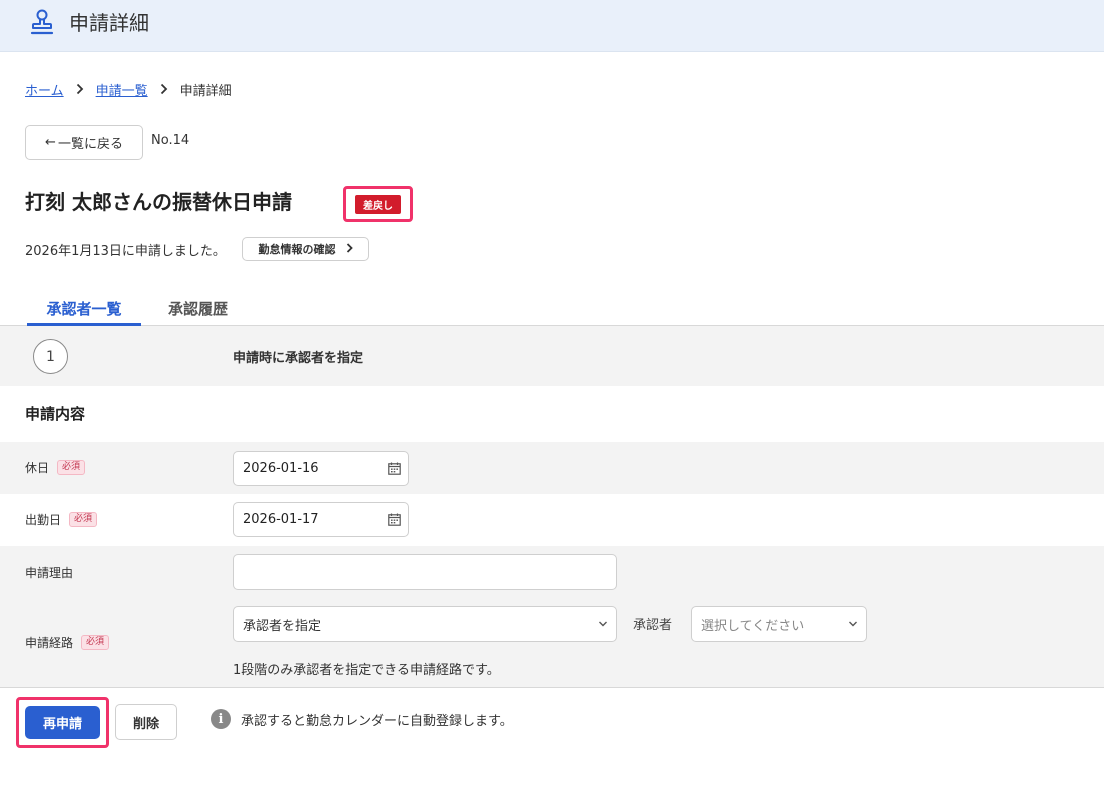 The height and width of the screenshot is (803, 1104). What do you see at coordinates (366, 670) in the screenshot?
I see `route-note: 1段階のみ承認者を指定できる申請経路です。` at bounding box center [366, 670].